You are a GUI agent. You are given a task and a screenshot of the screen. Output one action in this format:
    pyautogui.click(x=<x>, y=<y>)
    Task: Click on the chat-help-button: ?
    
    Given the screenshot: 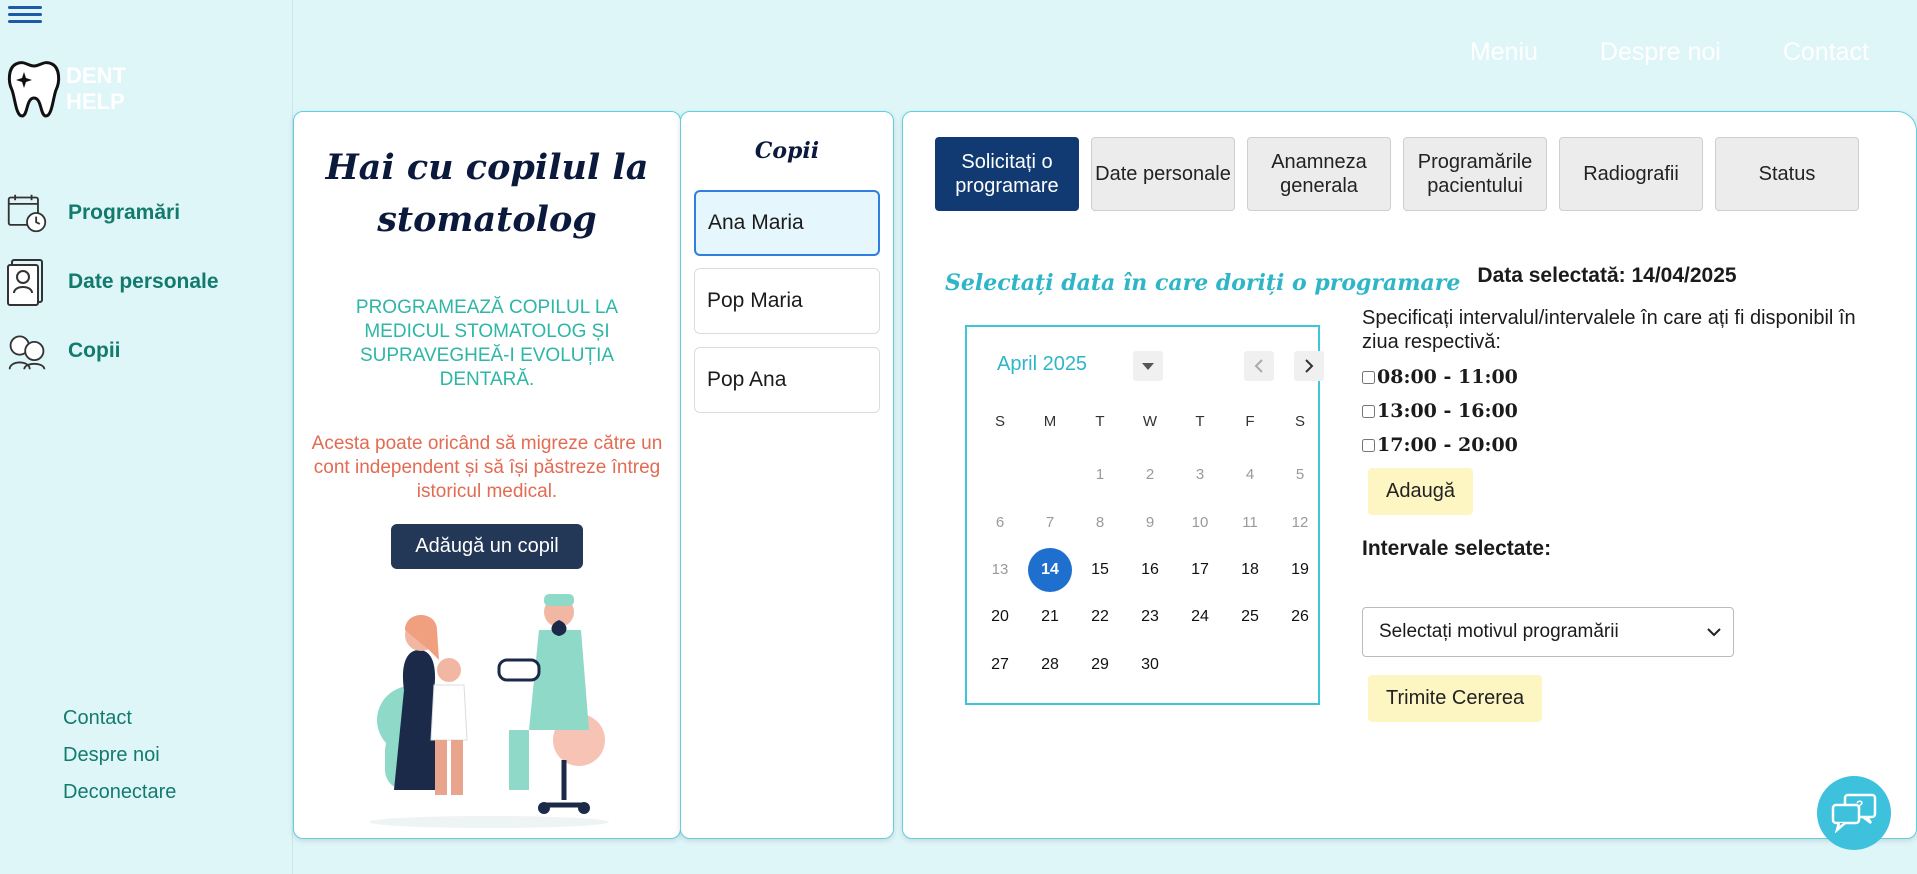 What is the action you would take?
    pyautogui.click(x=1854, y=813)
    